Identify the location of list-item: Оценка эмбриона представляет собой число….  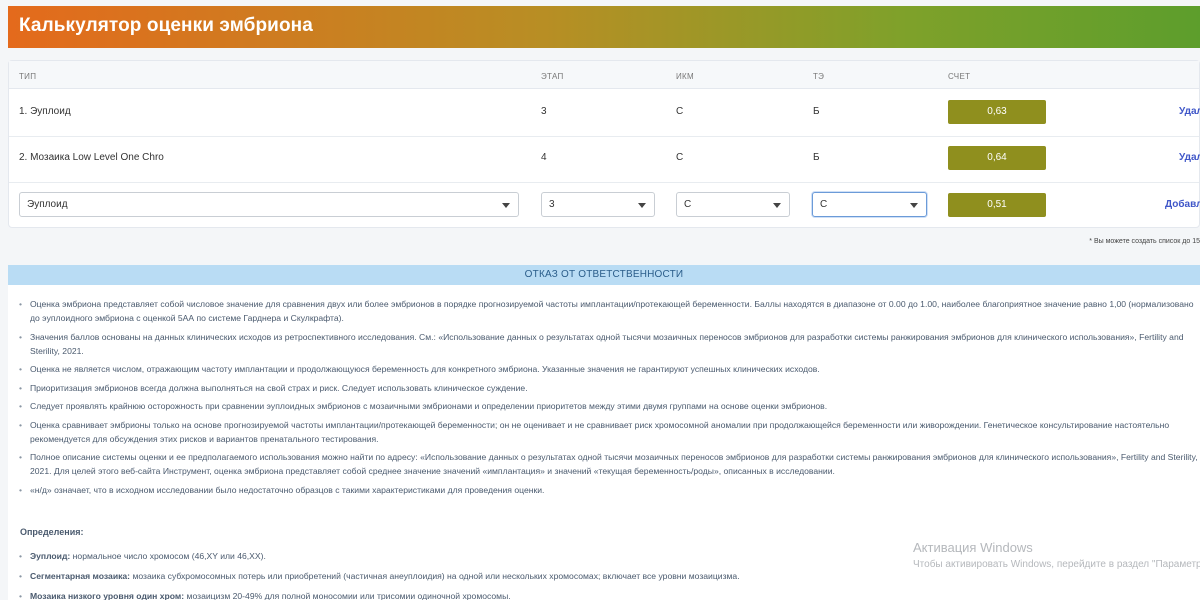
(608, 311).